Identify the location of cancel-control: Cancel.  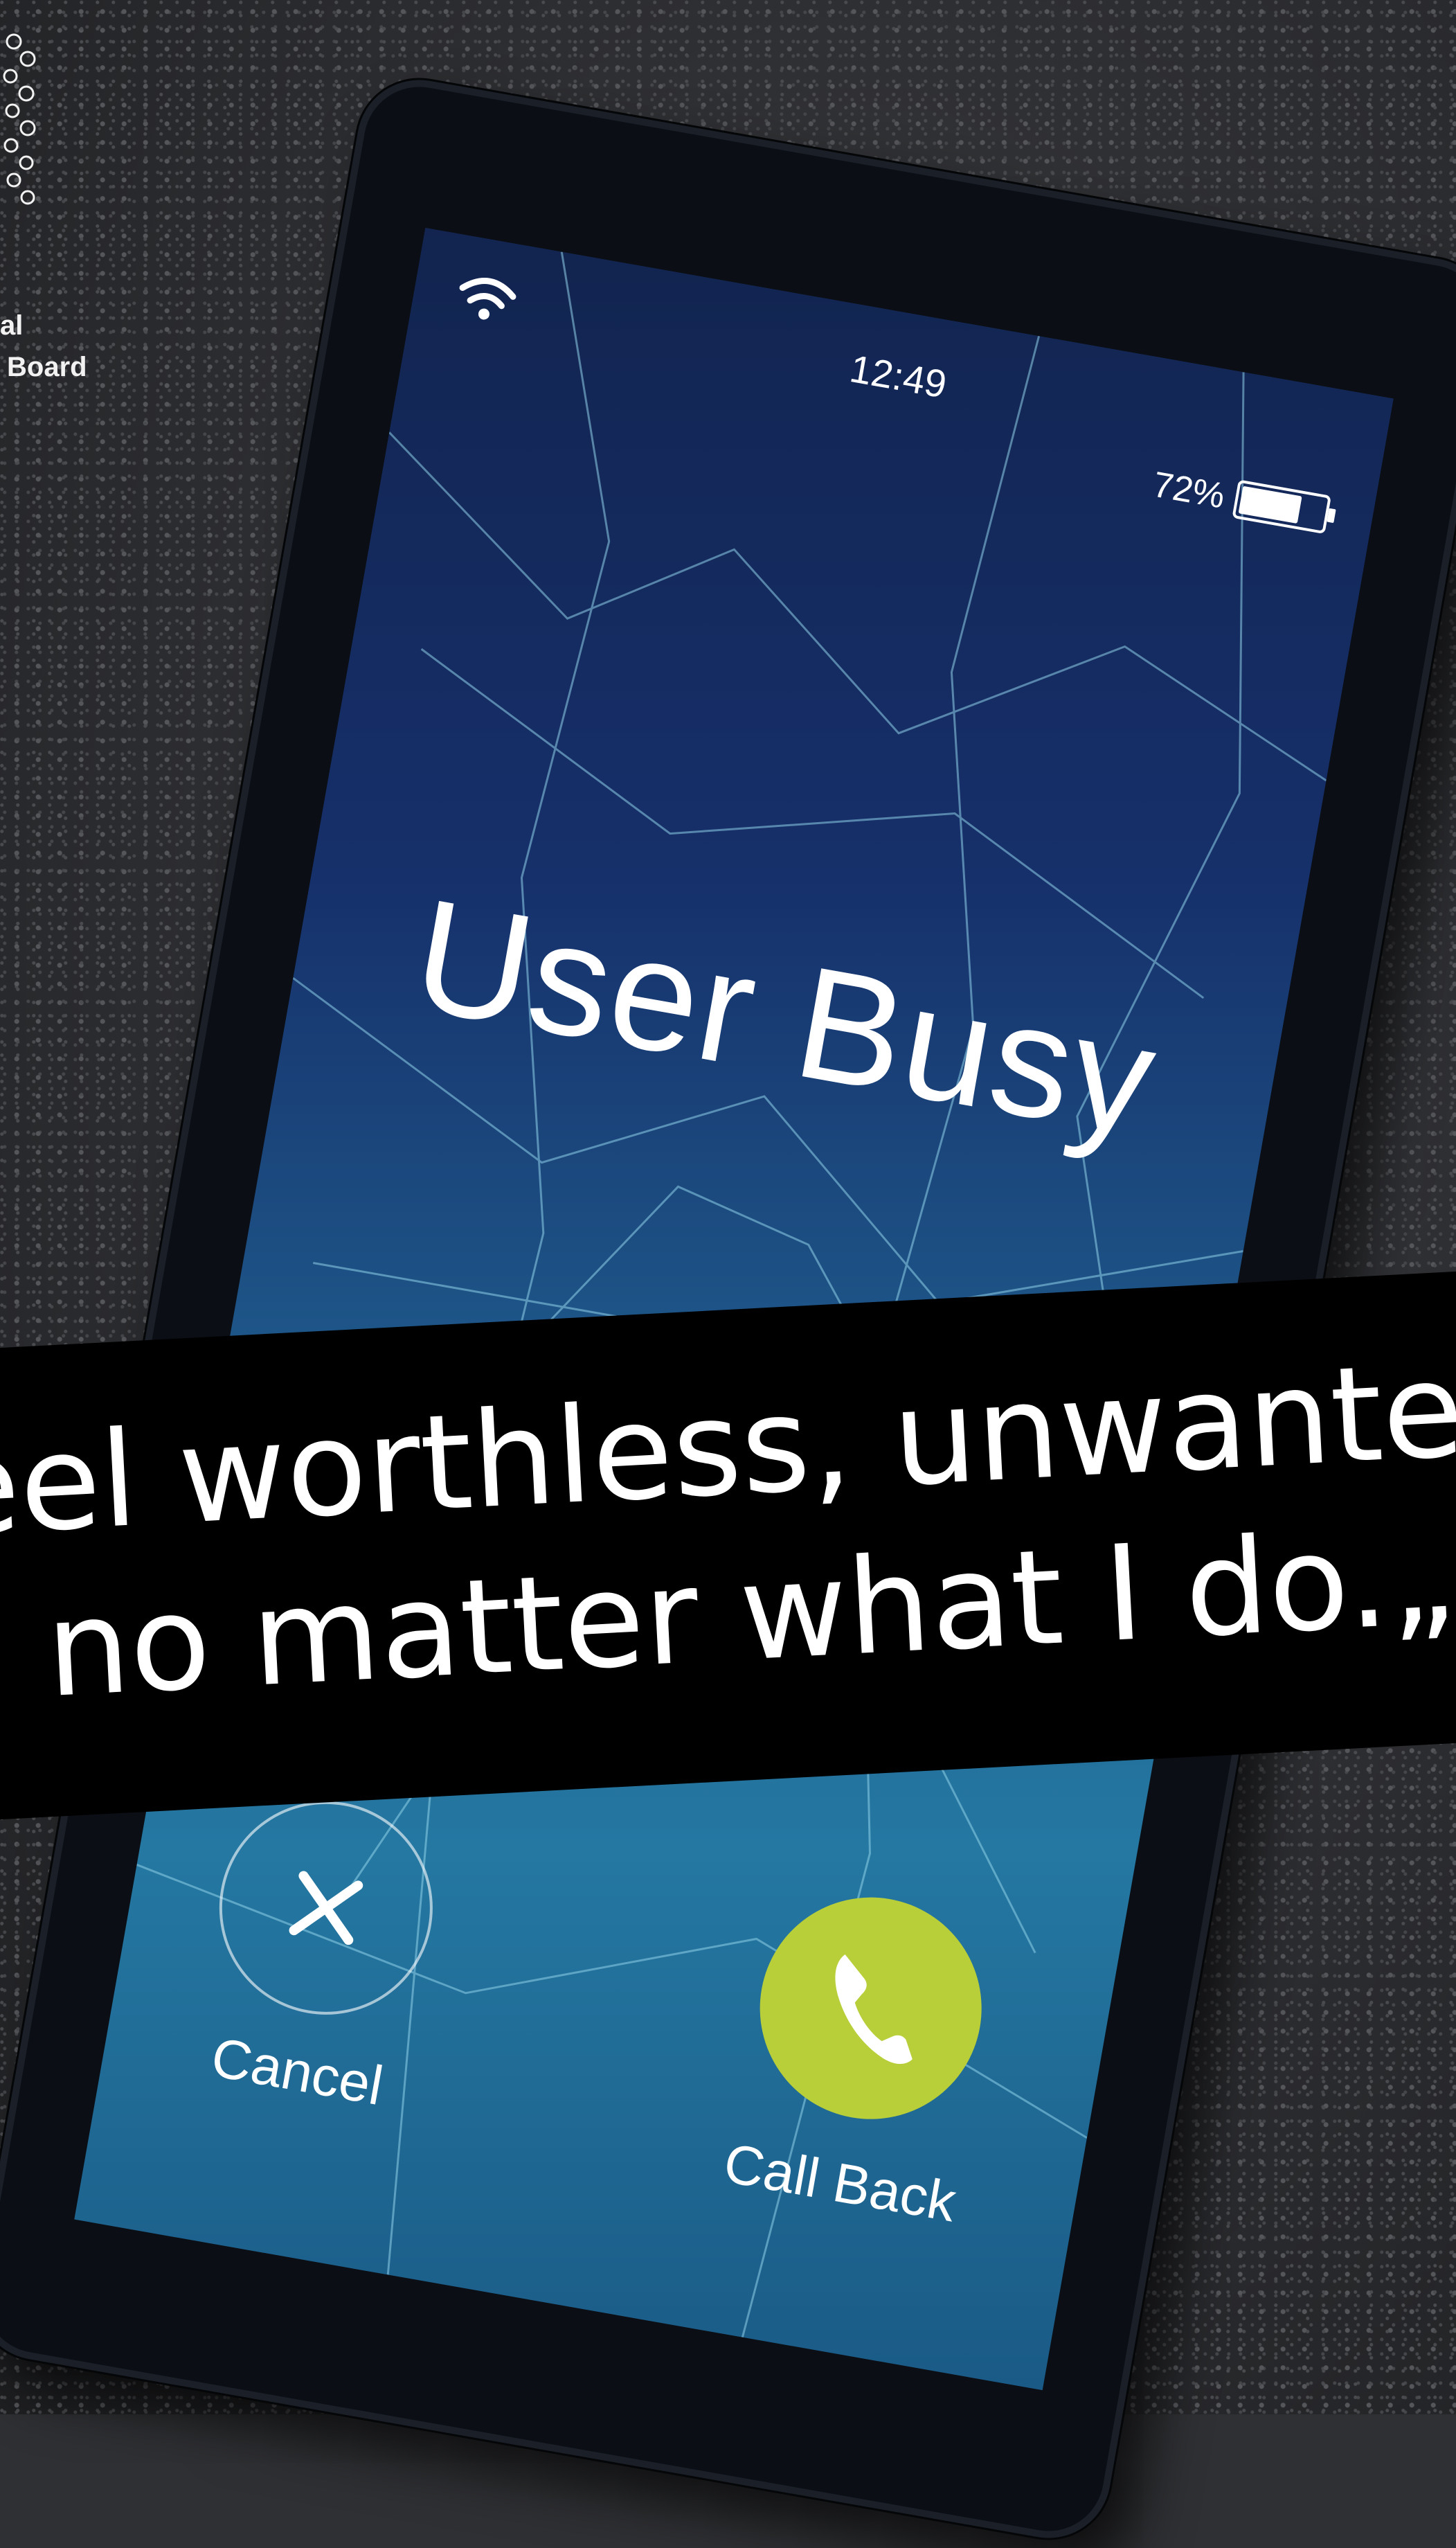
(318, 1953).